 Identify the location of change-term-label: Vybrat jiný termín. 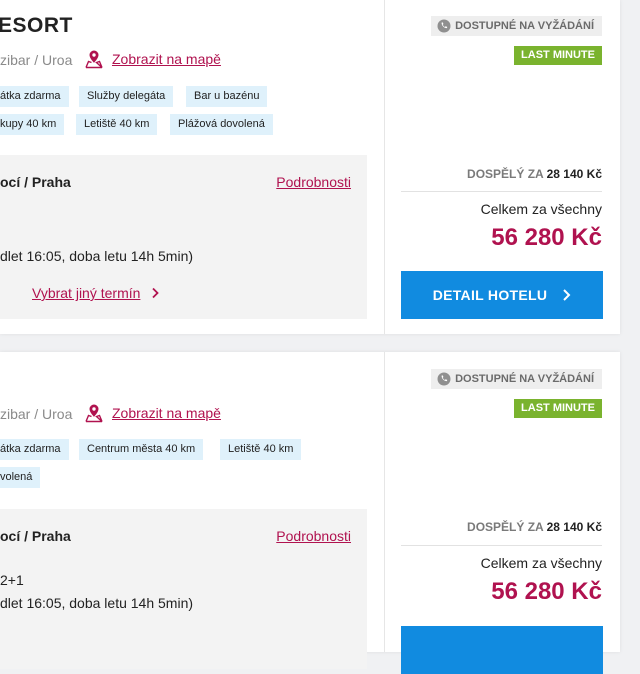
(86, 293).